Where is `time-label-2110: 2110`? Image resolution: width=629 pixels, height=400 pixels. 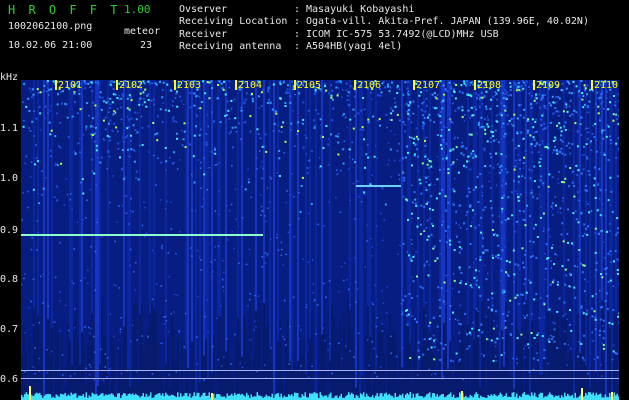
time-label-2110: 2110 is located at coordinates (606, 85).